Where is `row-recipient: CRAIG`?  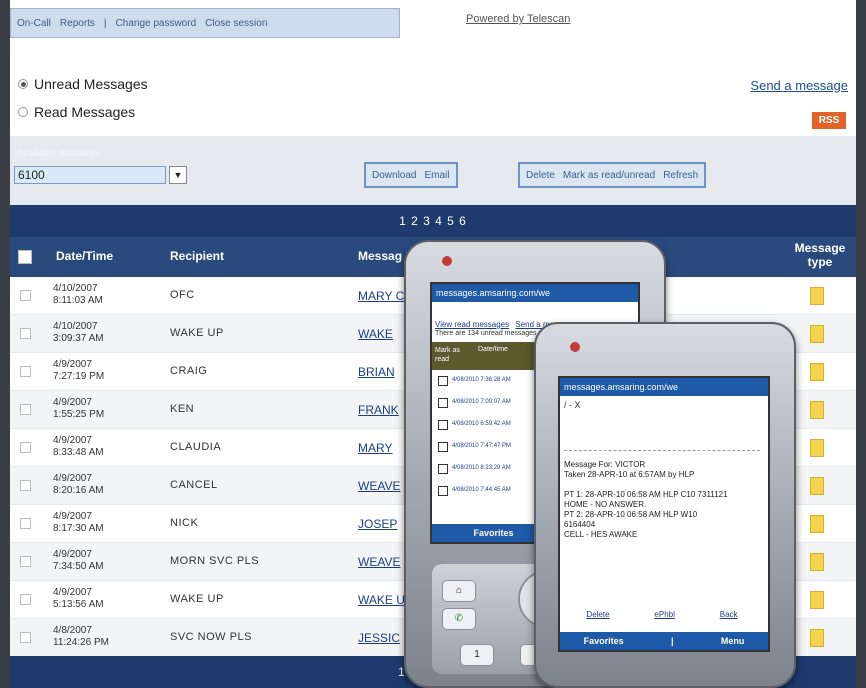 row-recipient: CRAIG is located at coordinates (189, 371).